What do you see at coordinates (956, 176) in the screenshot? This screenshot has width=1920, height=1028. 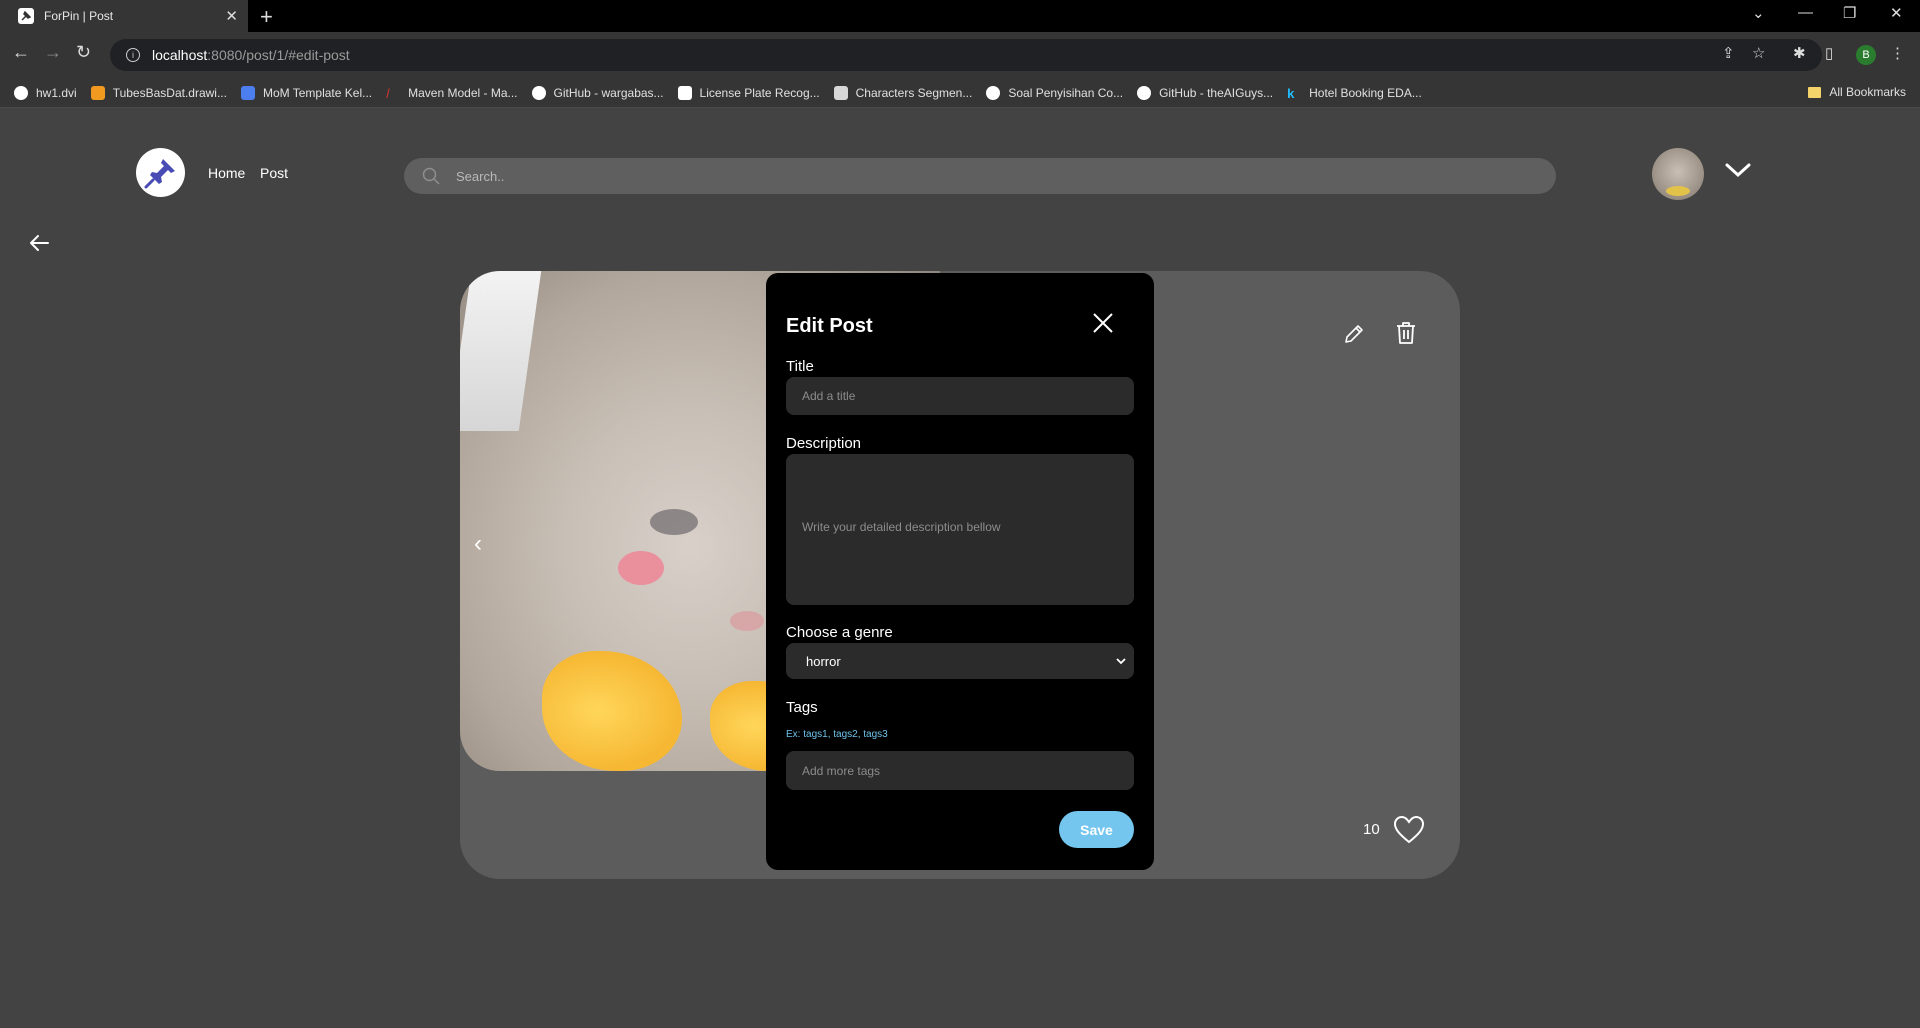 I see `search-input` at bounding box center [956, 176].